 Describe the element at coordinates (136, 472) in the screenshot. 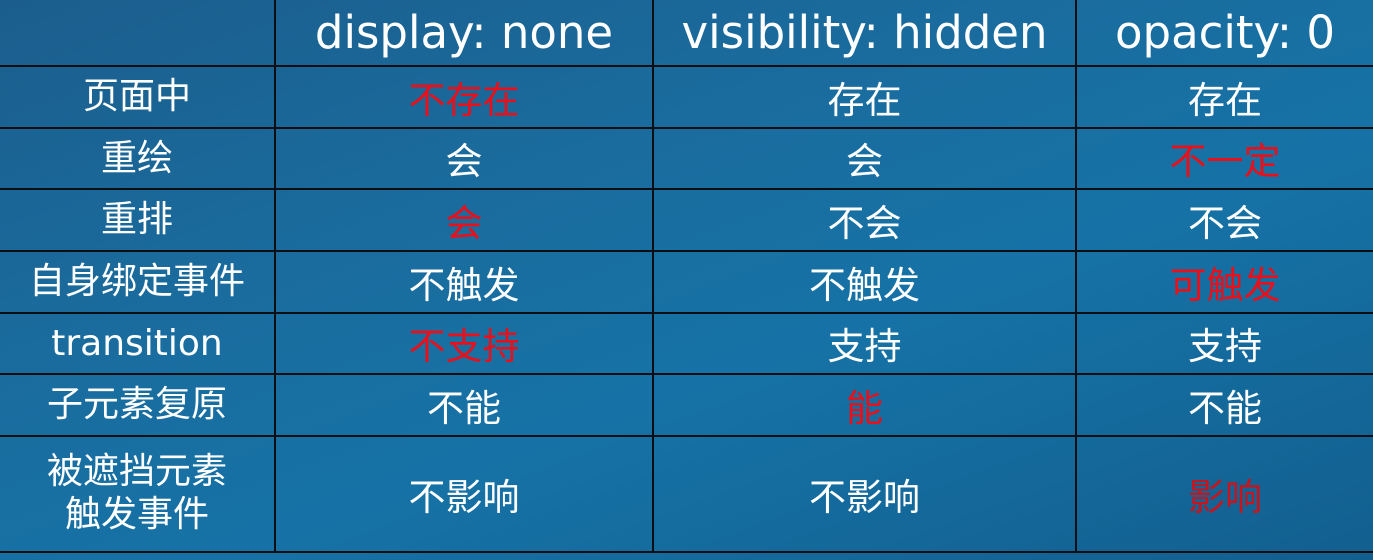

I see `row-label-line: 被遮挡元素` at that location.